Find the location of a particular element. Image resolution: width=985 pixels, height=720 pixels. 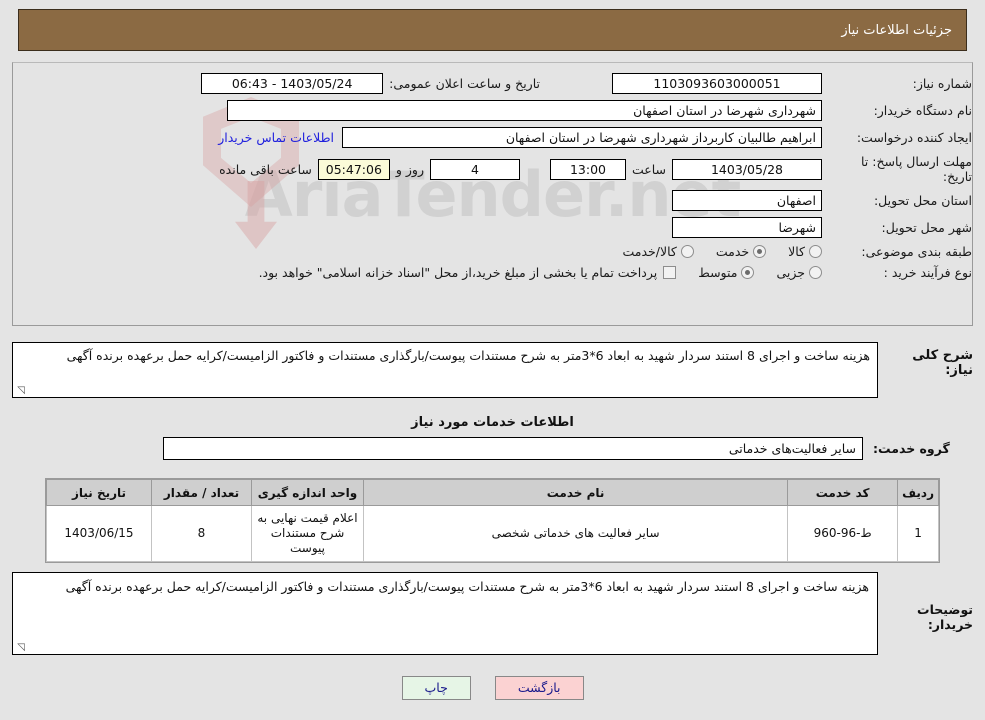

delivery-province-label: استان محل تحویل: is located at coordinates (922, 200).